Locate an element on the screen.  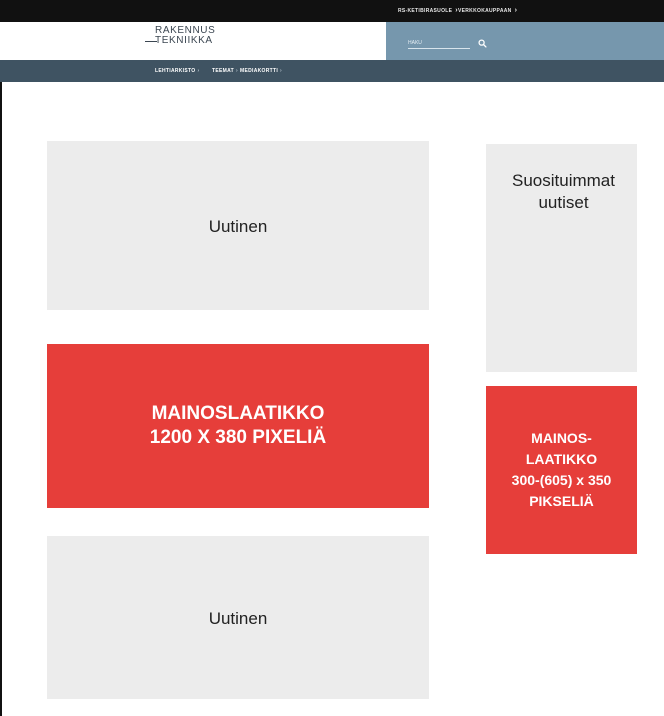
nav-item-lehtiarkisto: LEHTIARKISTO › is located at coordinates (177, 71).